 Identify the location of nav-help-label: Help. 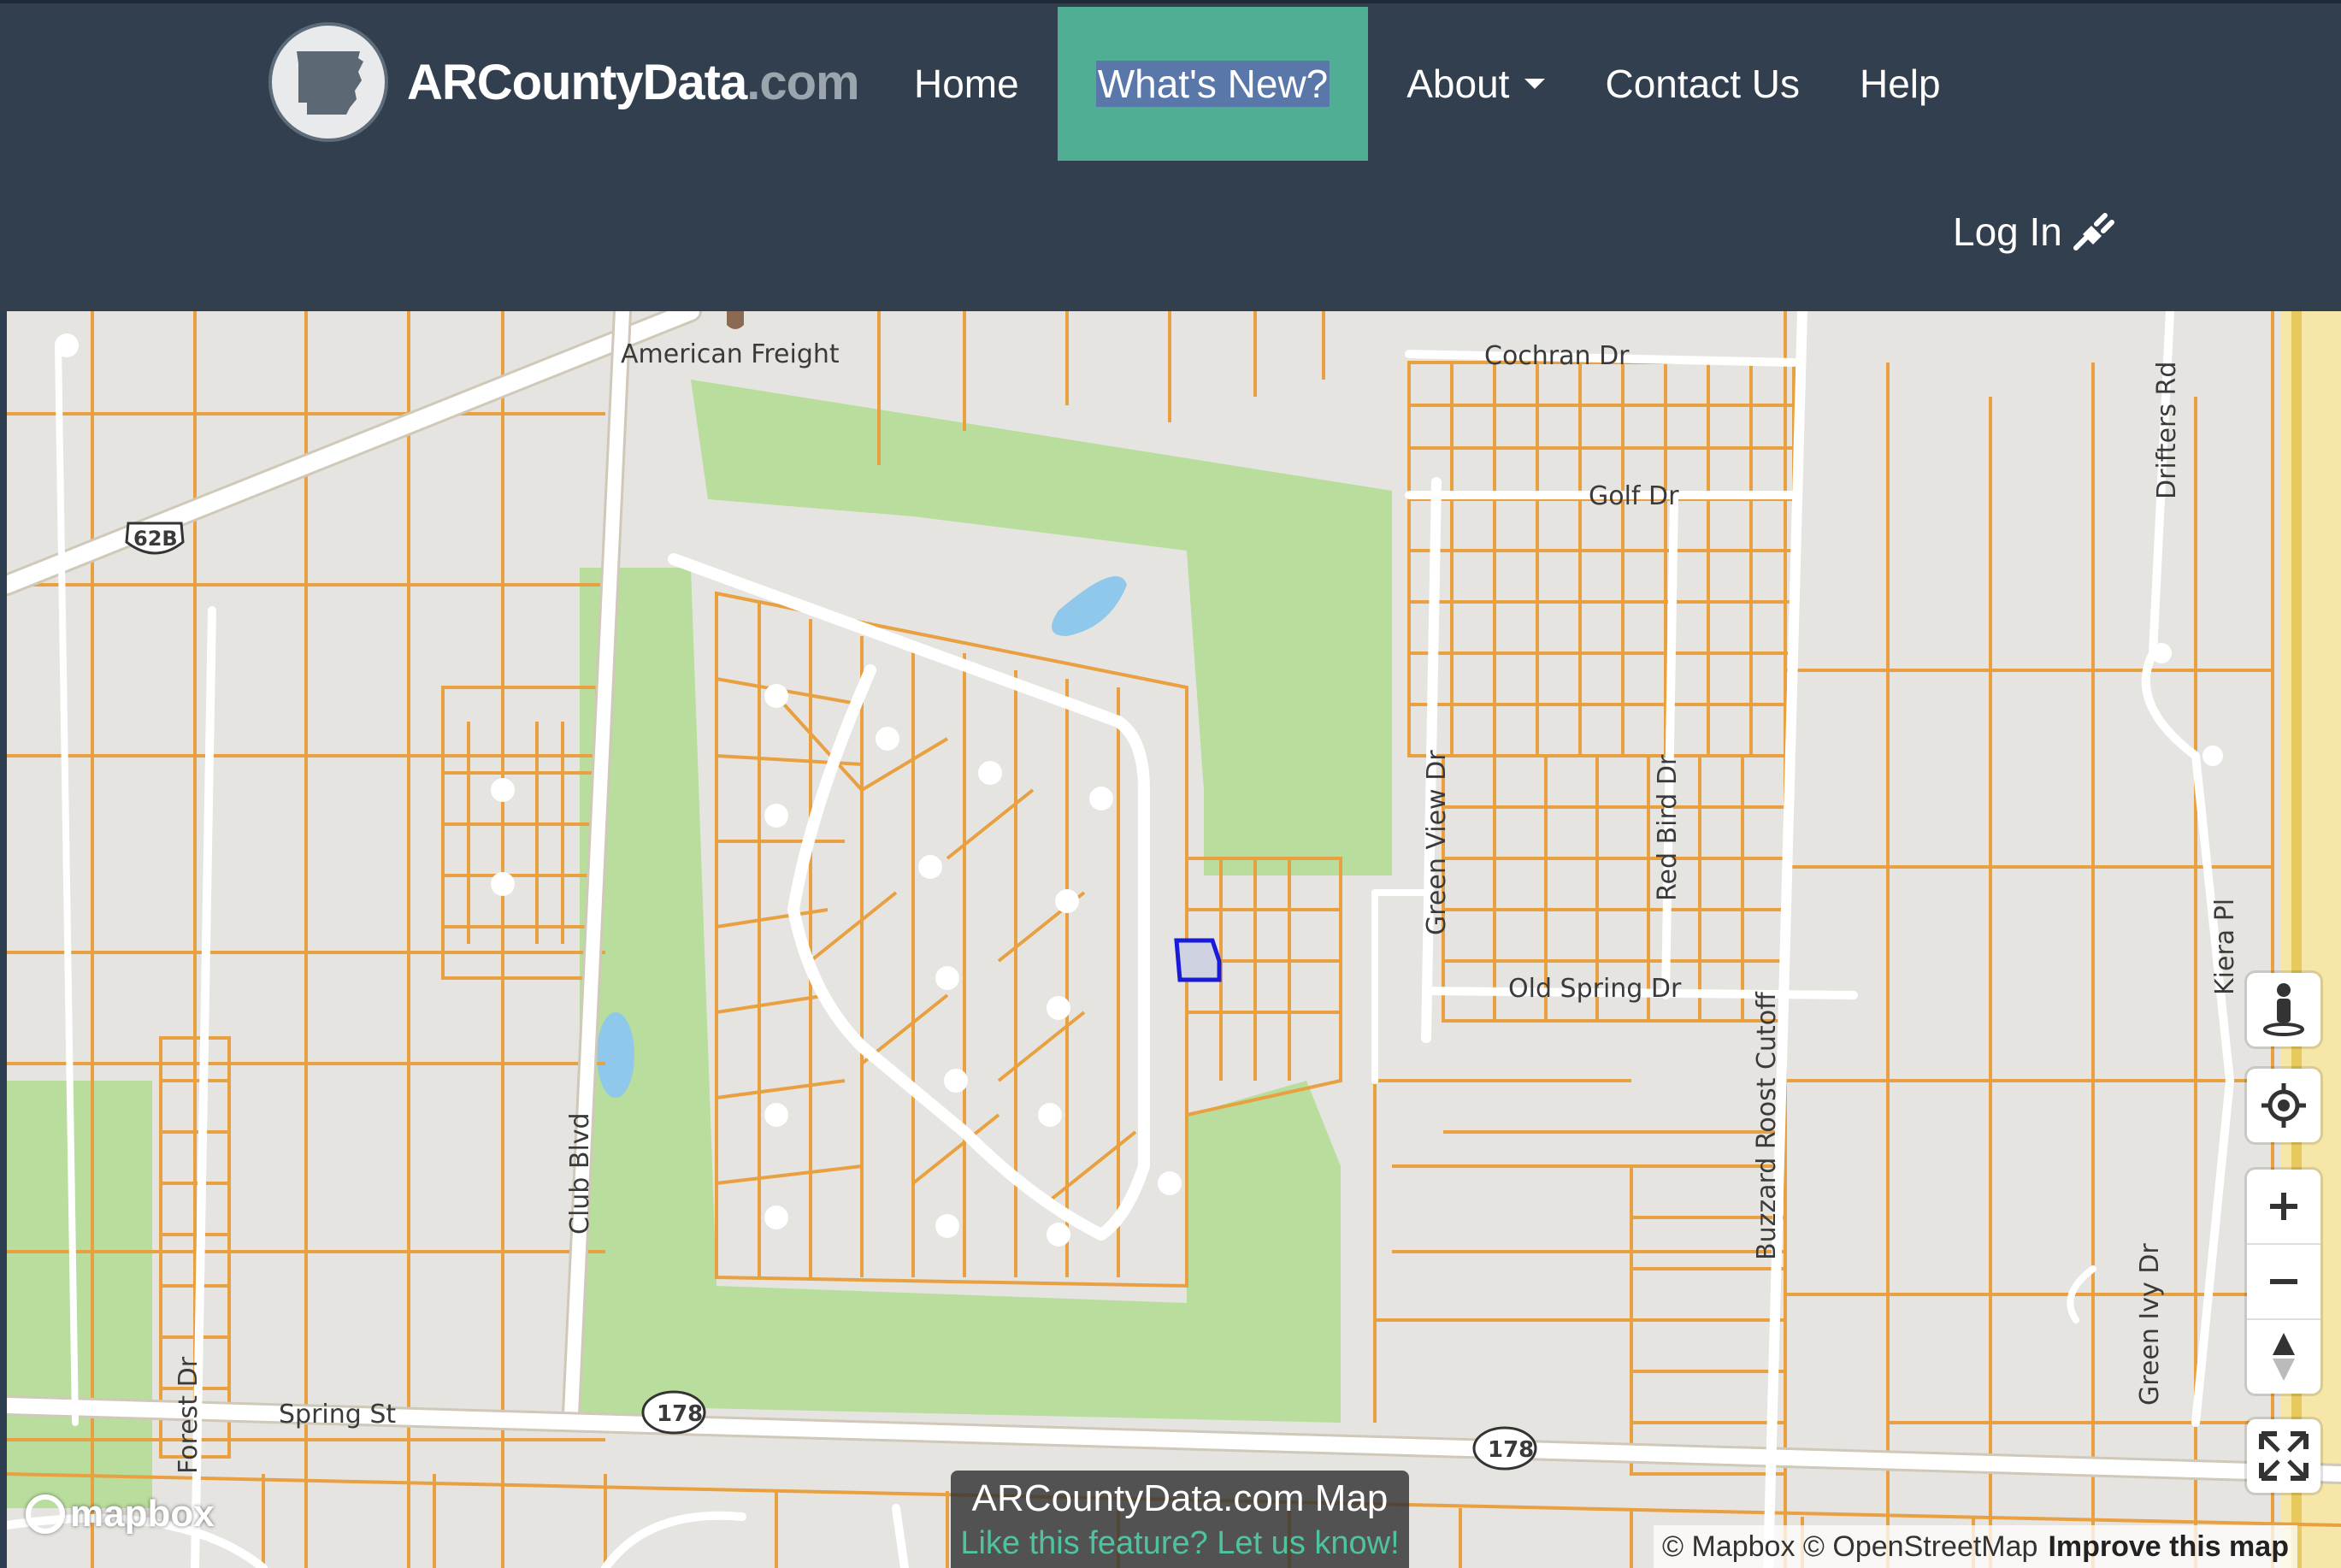
(1900, 84).